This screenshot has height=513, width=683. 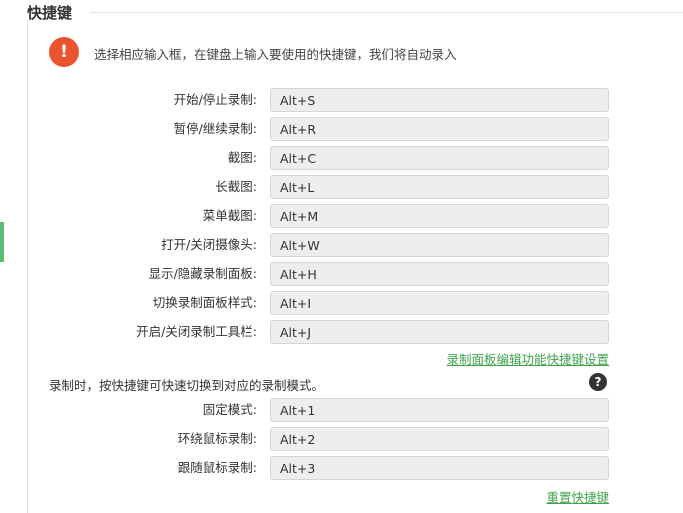 I want to click on shortcut-input-panel-visibility, so click(x=439, y=274).